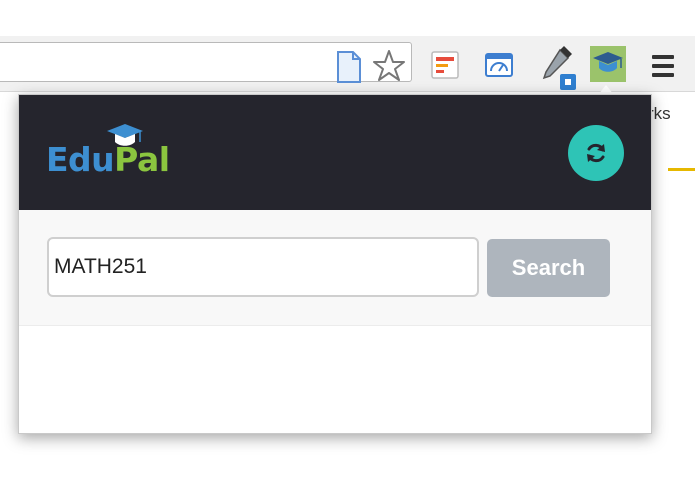  Describe the element at coordinates (548, 268) in the screenshot. I see `search-button: Search` at that location.